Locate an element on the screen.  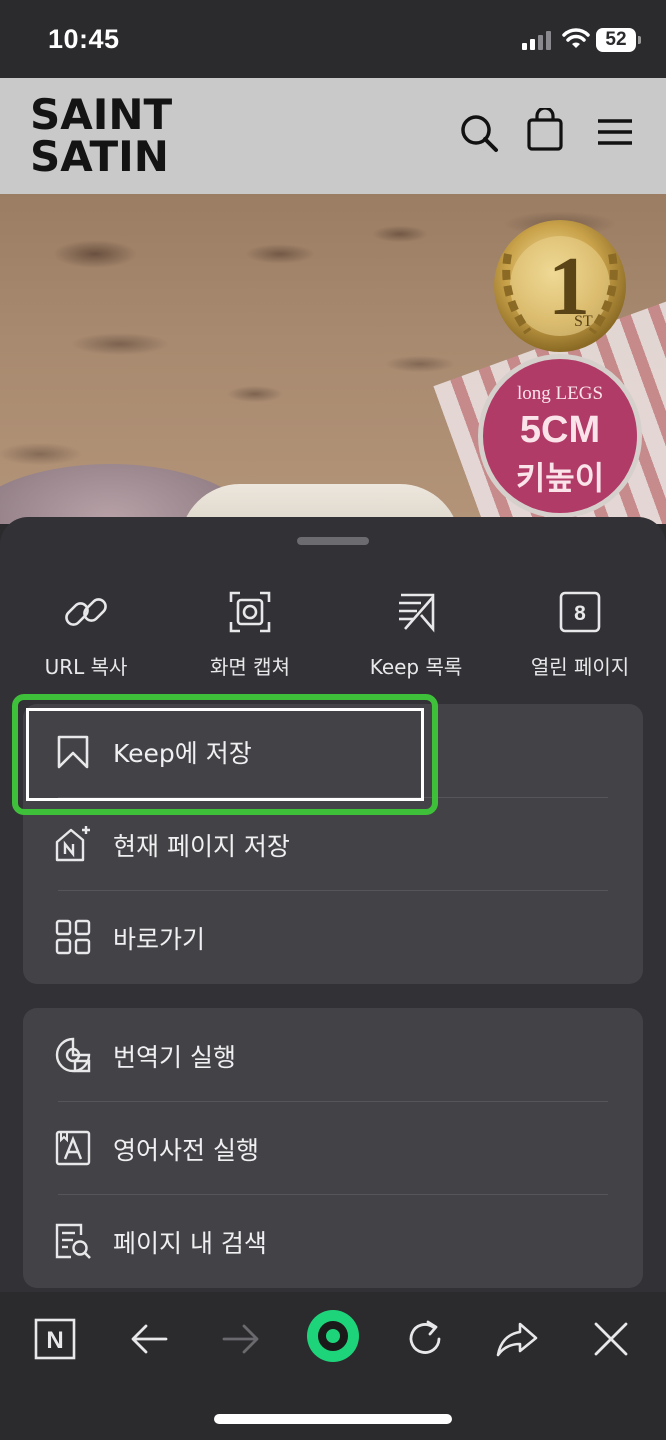
reload-icon is located at coordinates (425, 1339).